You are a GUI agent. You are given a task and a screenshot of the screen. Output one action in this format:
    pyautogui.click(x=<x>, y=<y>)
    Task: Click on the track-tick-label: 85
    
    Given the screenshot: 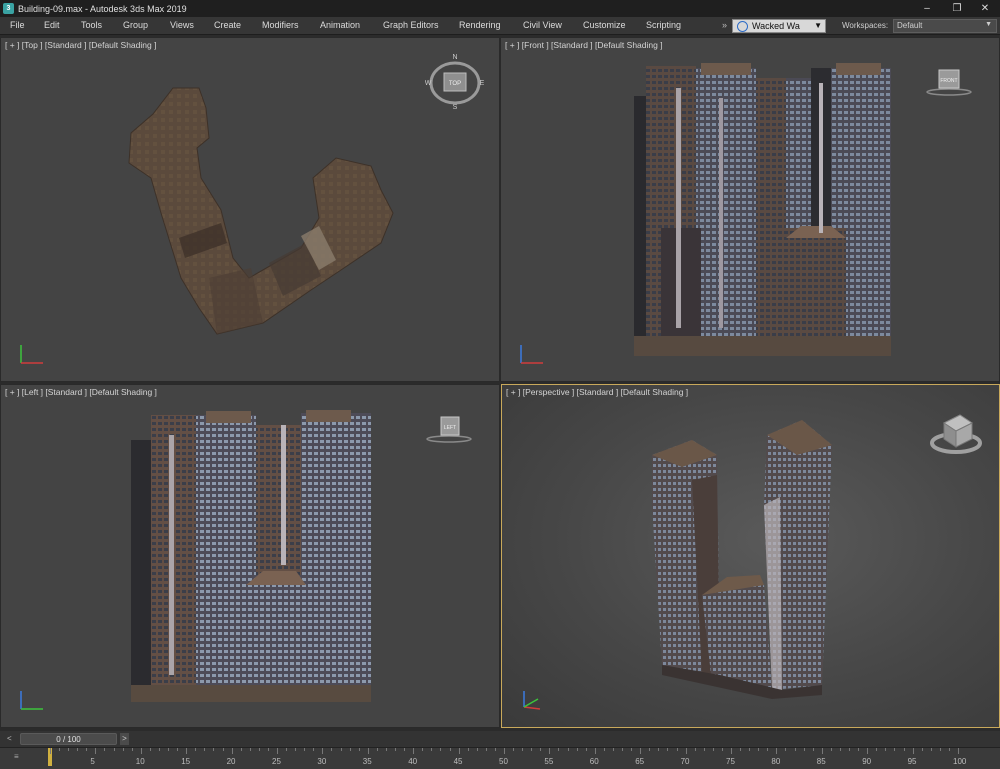 What is the action you would take?
    pyautogui.click(x=821, y=761)
    